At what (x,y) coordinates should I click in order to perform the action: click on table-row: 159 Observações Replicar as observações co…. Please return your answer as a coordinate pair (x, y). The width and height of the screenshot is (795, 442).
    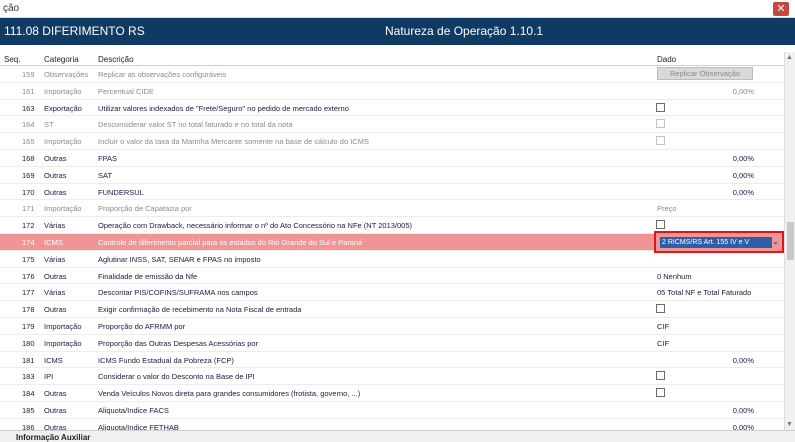
    Looking at the image, I should click on (392, 74).